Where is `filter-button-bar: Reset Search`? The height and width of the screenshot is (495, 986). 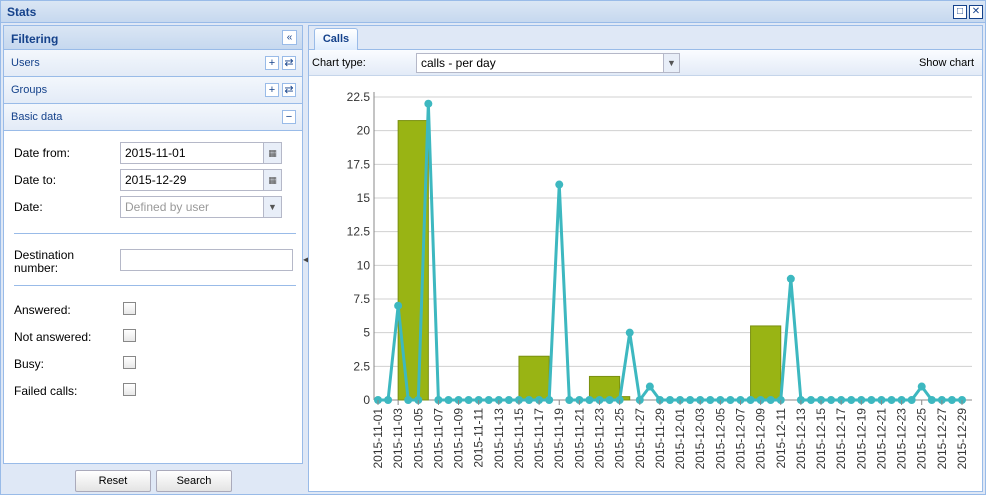
filter-button-bar: Reset Search is located at coordinates (153, 478).